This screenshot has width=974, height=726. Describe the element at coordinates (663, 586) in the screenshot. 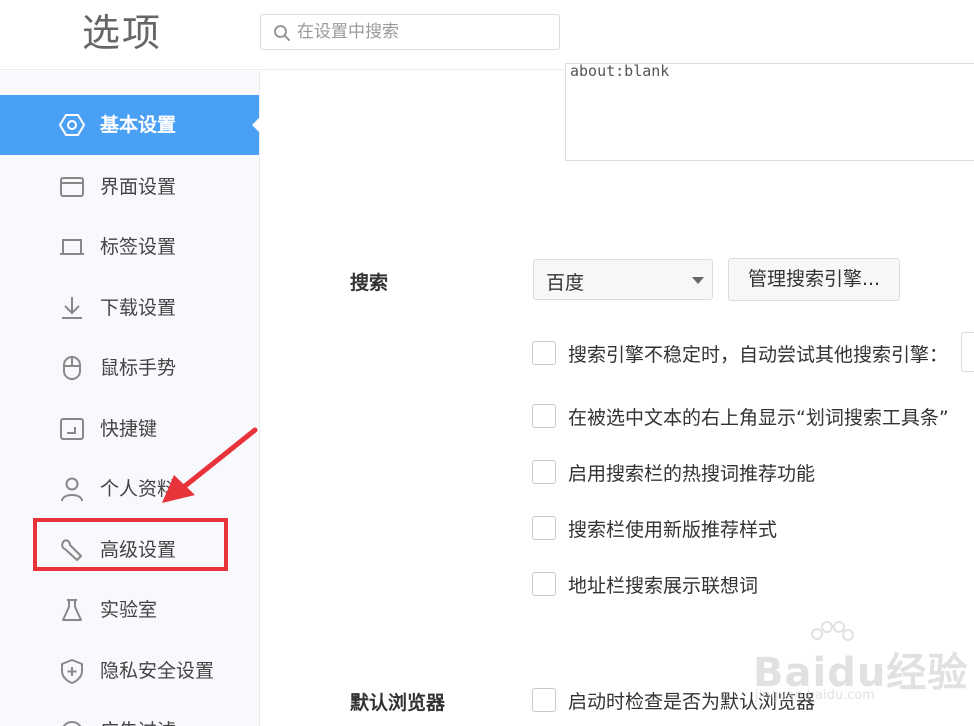

I see `option-label: 地址栏搜索展示联想词` at that location.